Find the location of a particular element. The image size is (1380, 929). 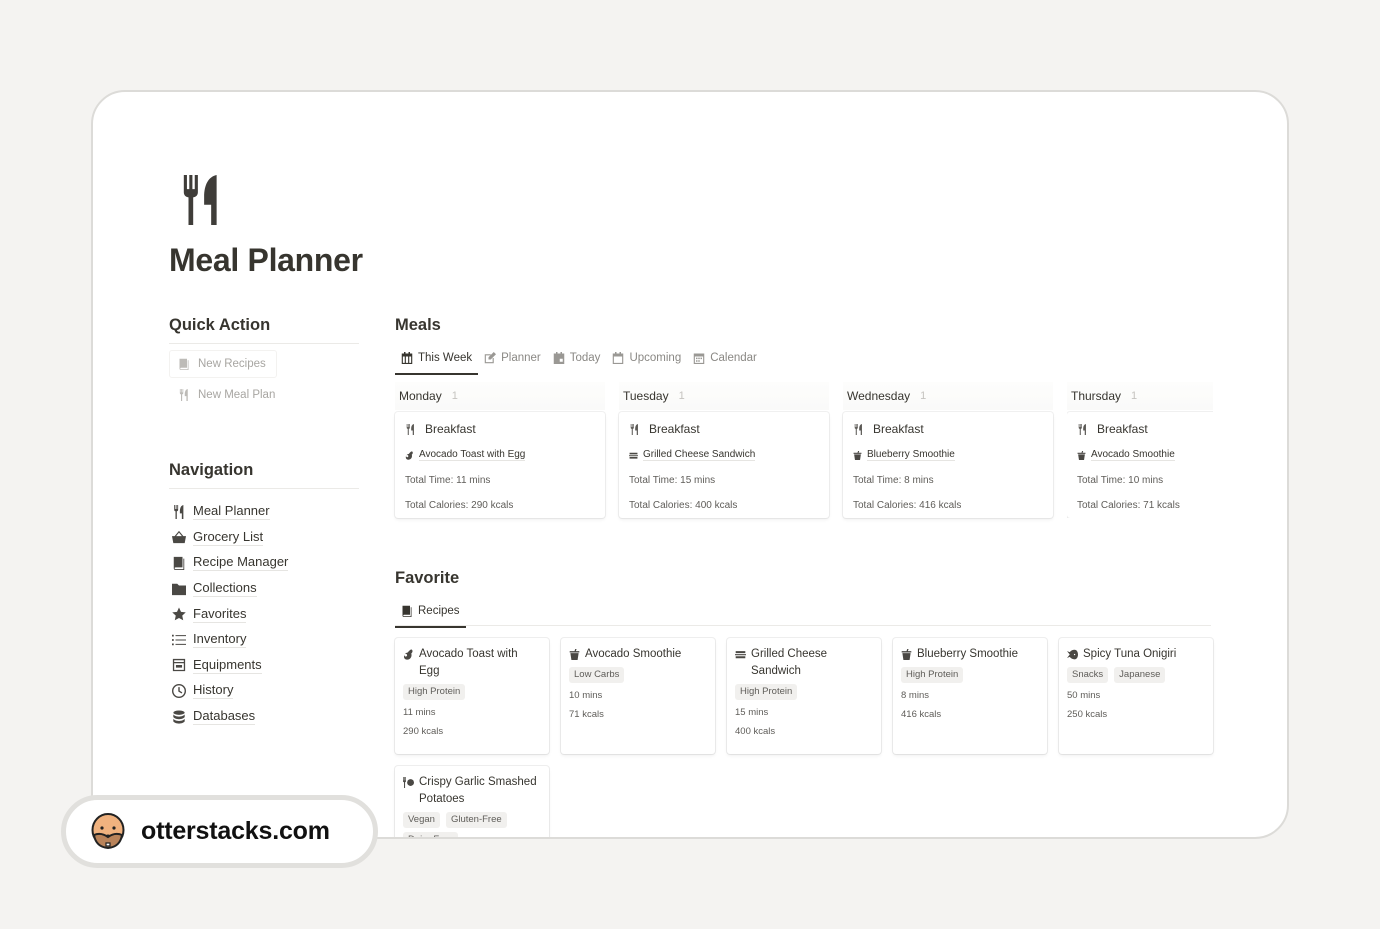

total-calories: Total Calories: 416 kcals is located at coordinates (907, 505).